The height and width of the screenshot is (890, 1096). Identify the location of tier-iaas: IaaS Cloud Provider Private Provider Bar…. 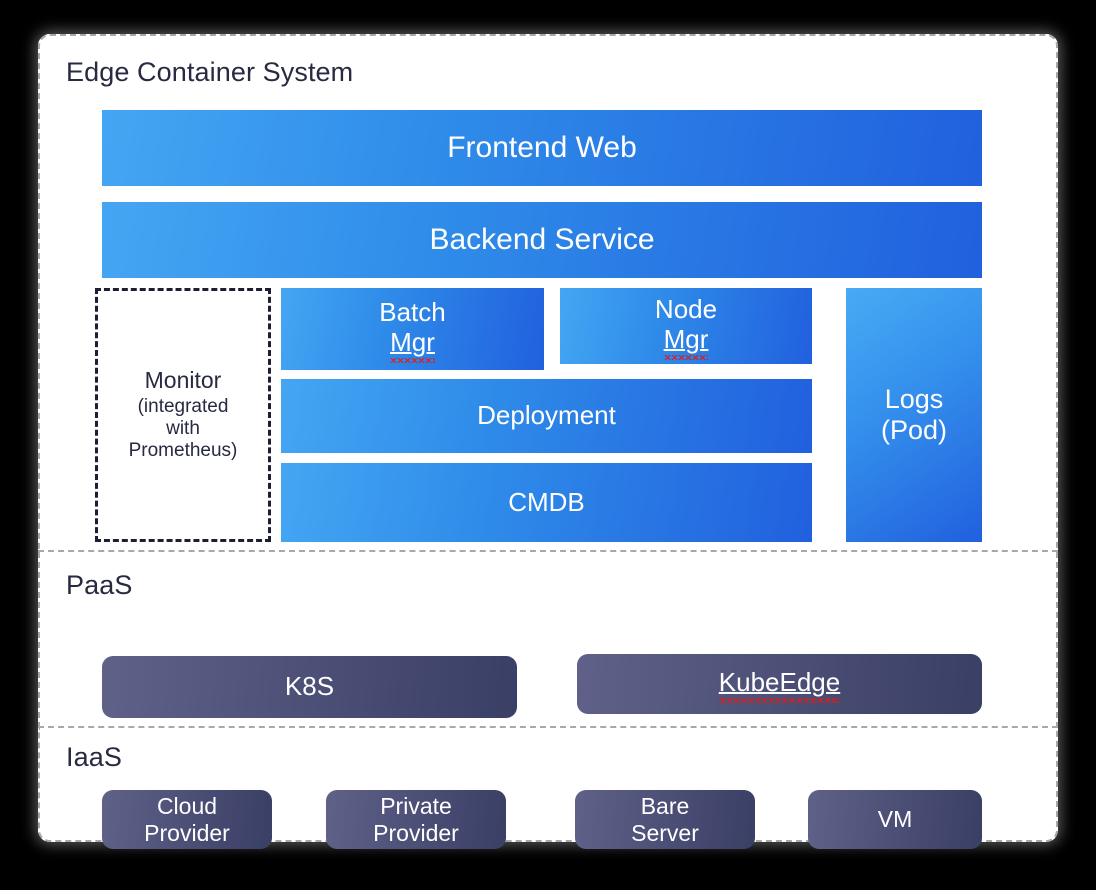
(548, 788).